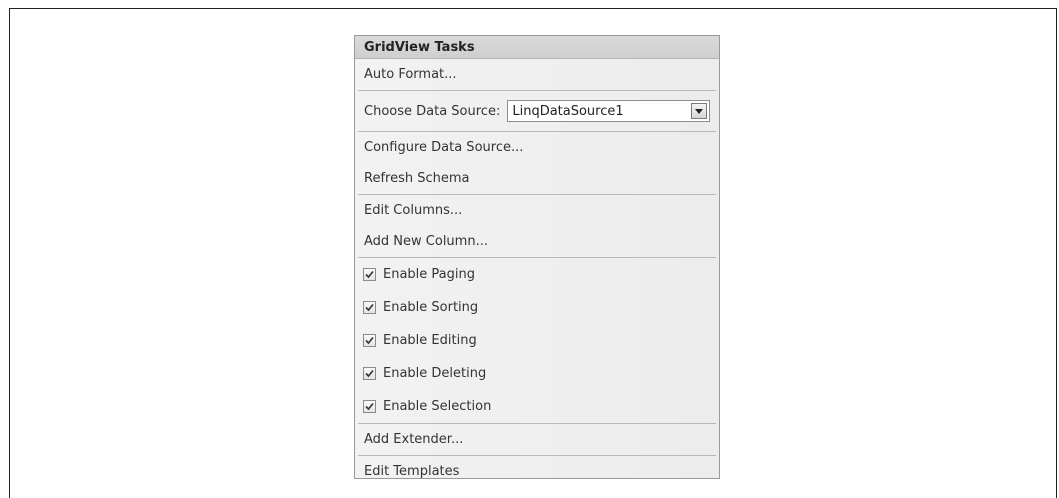  I want to click on checkbox-deleting, so click(369, 373).